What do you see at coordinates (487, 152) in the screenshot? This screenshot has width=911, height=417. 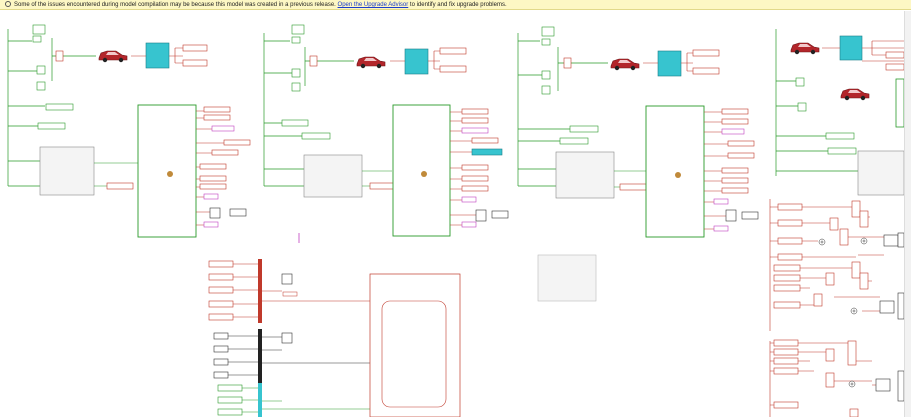 I see `goto-block-highlighted` at bounding box center [487, 152].